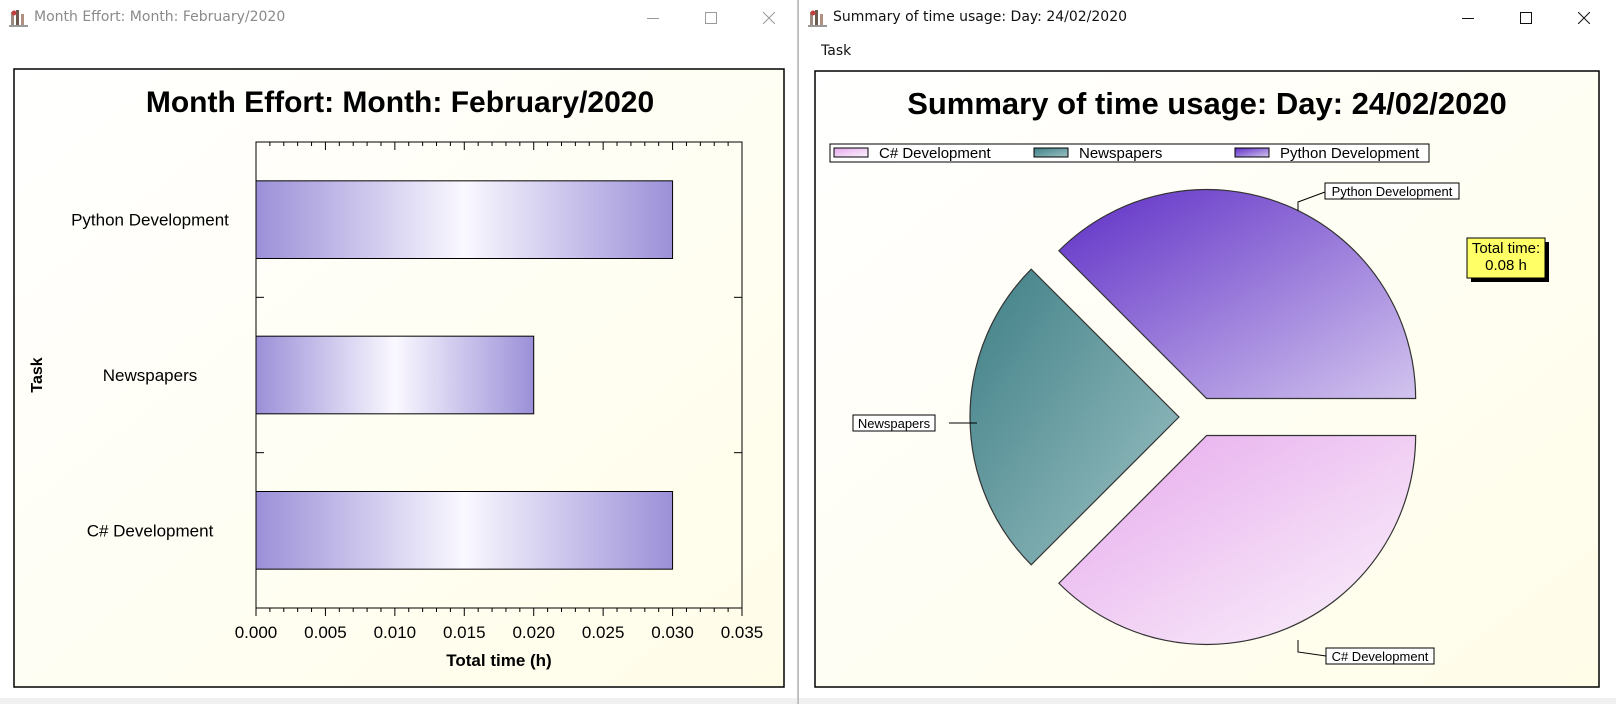 The image size is (1616, 704). I want to click on x-tick-label: 0.030, so click(672, 632).